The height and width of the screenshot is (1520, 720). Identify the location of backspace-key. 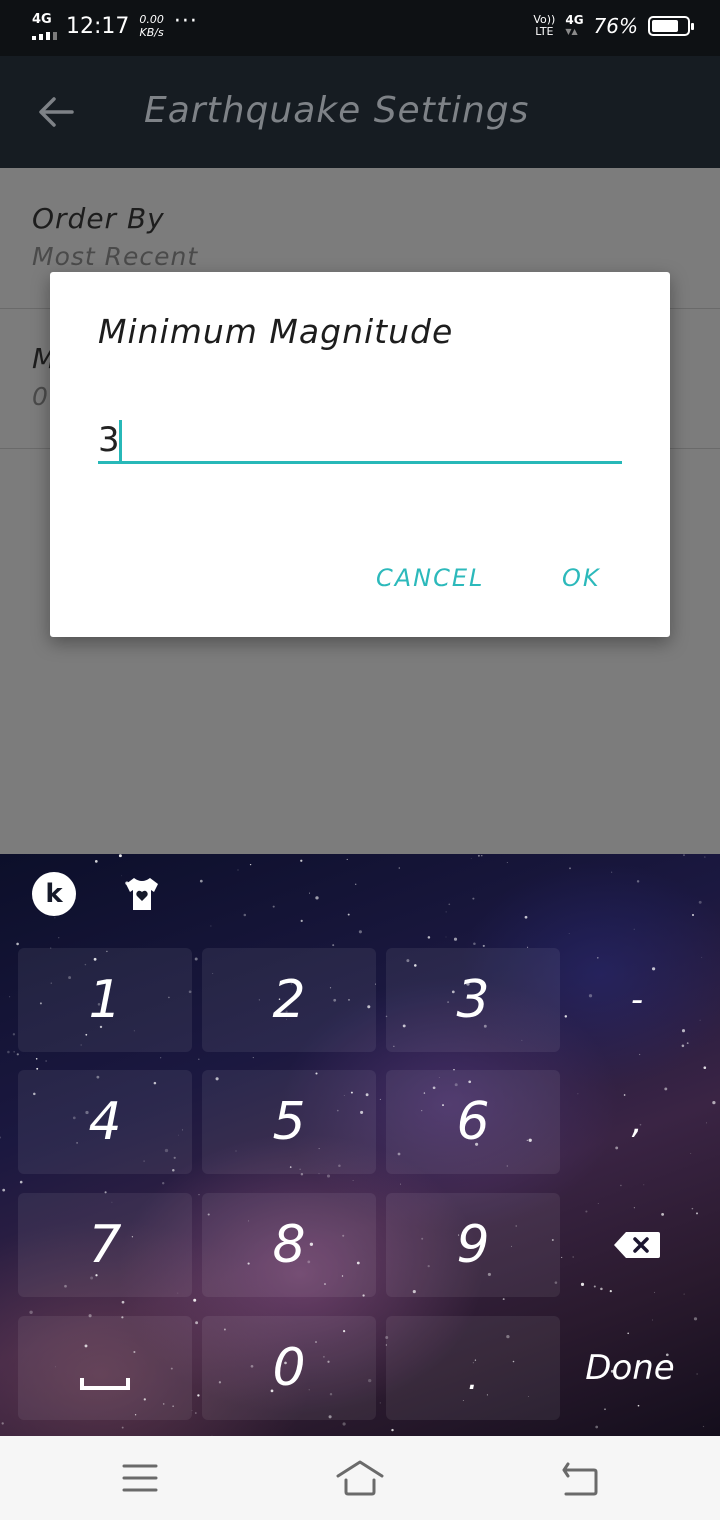
(635, 1245).